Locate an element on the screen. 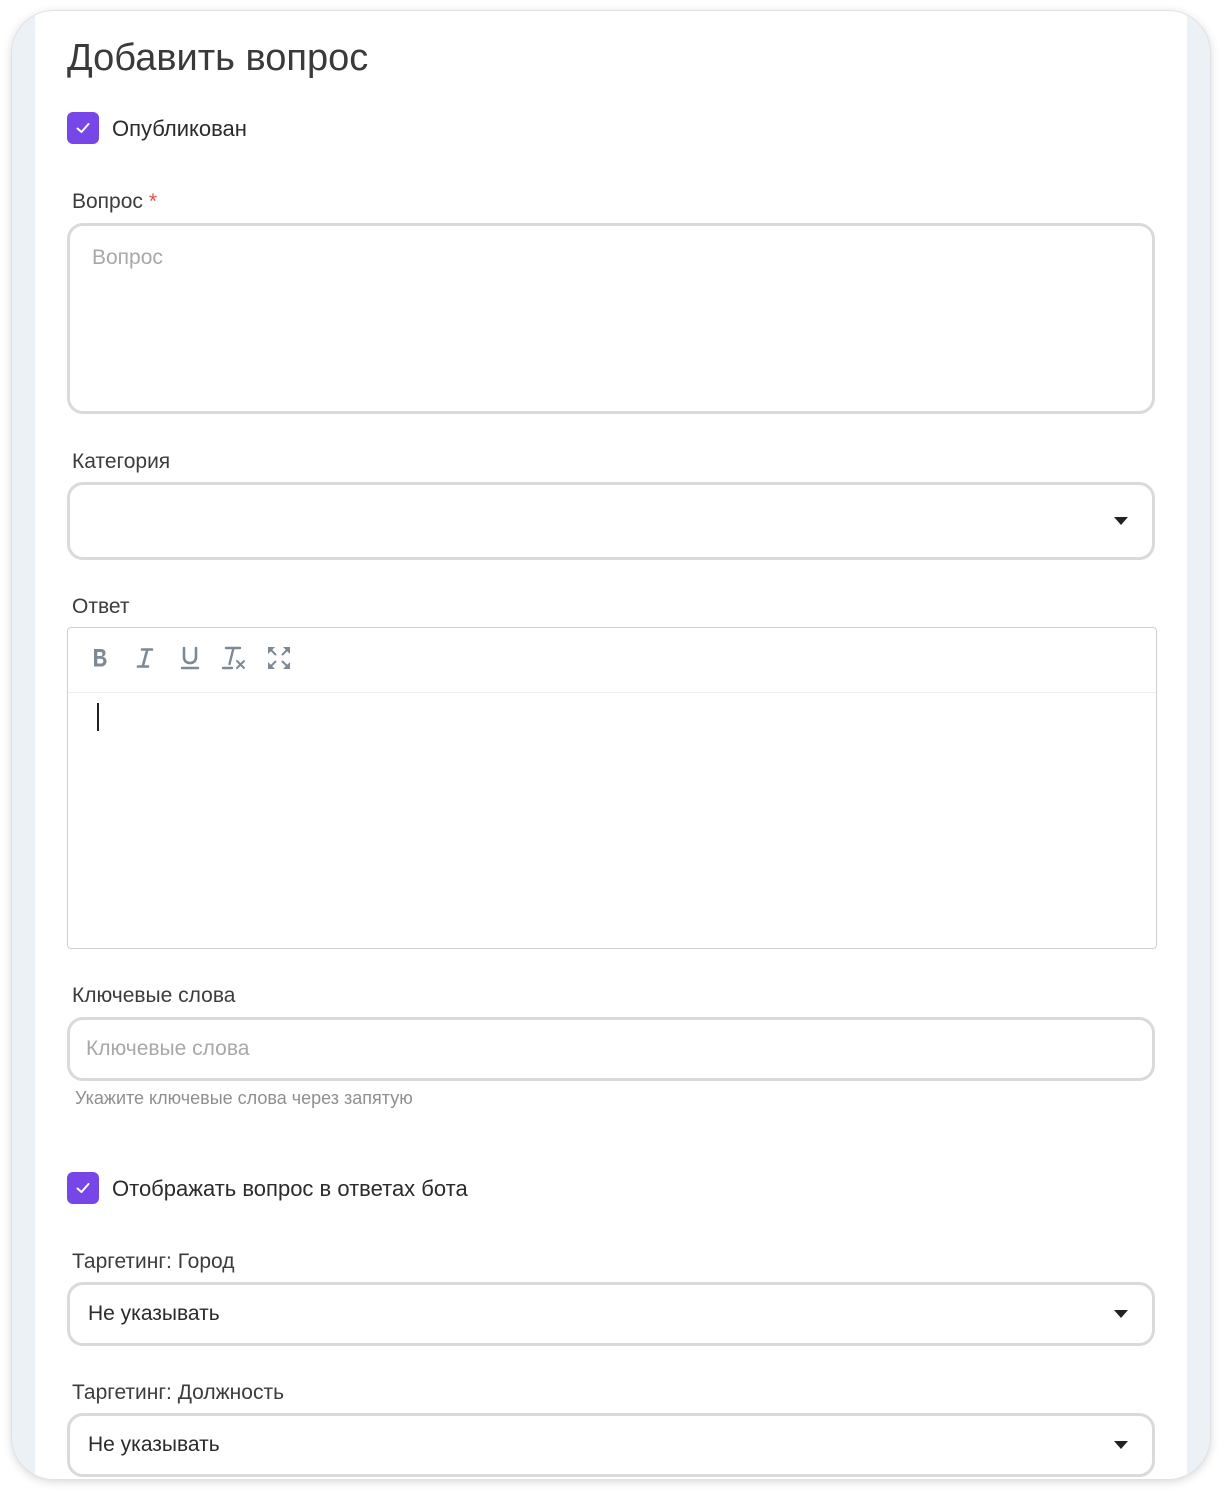 The image size is (1224, 1494). page-title: Добавить вопрос is located at coordinates (218, 58).